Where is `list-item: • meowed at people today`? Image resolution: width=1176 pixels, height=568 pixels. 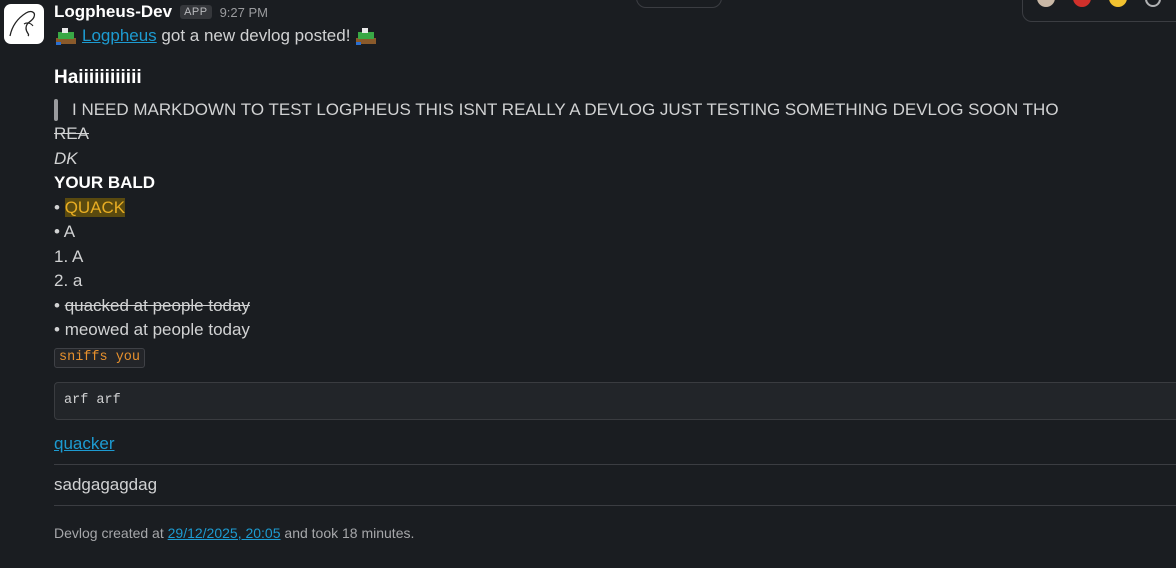
list-item: • meowed at people today is located at coordinates (615, 330).